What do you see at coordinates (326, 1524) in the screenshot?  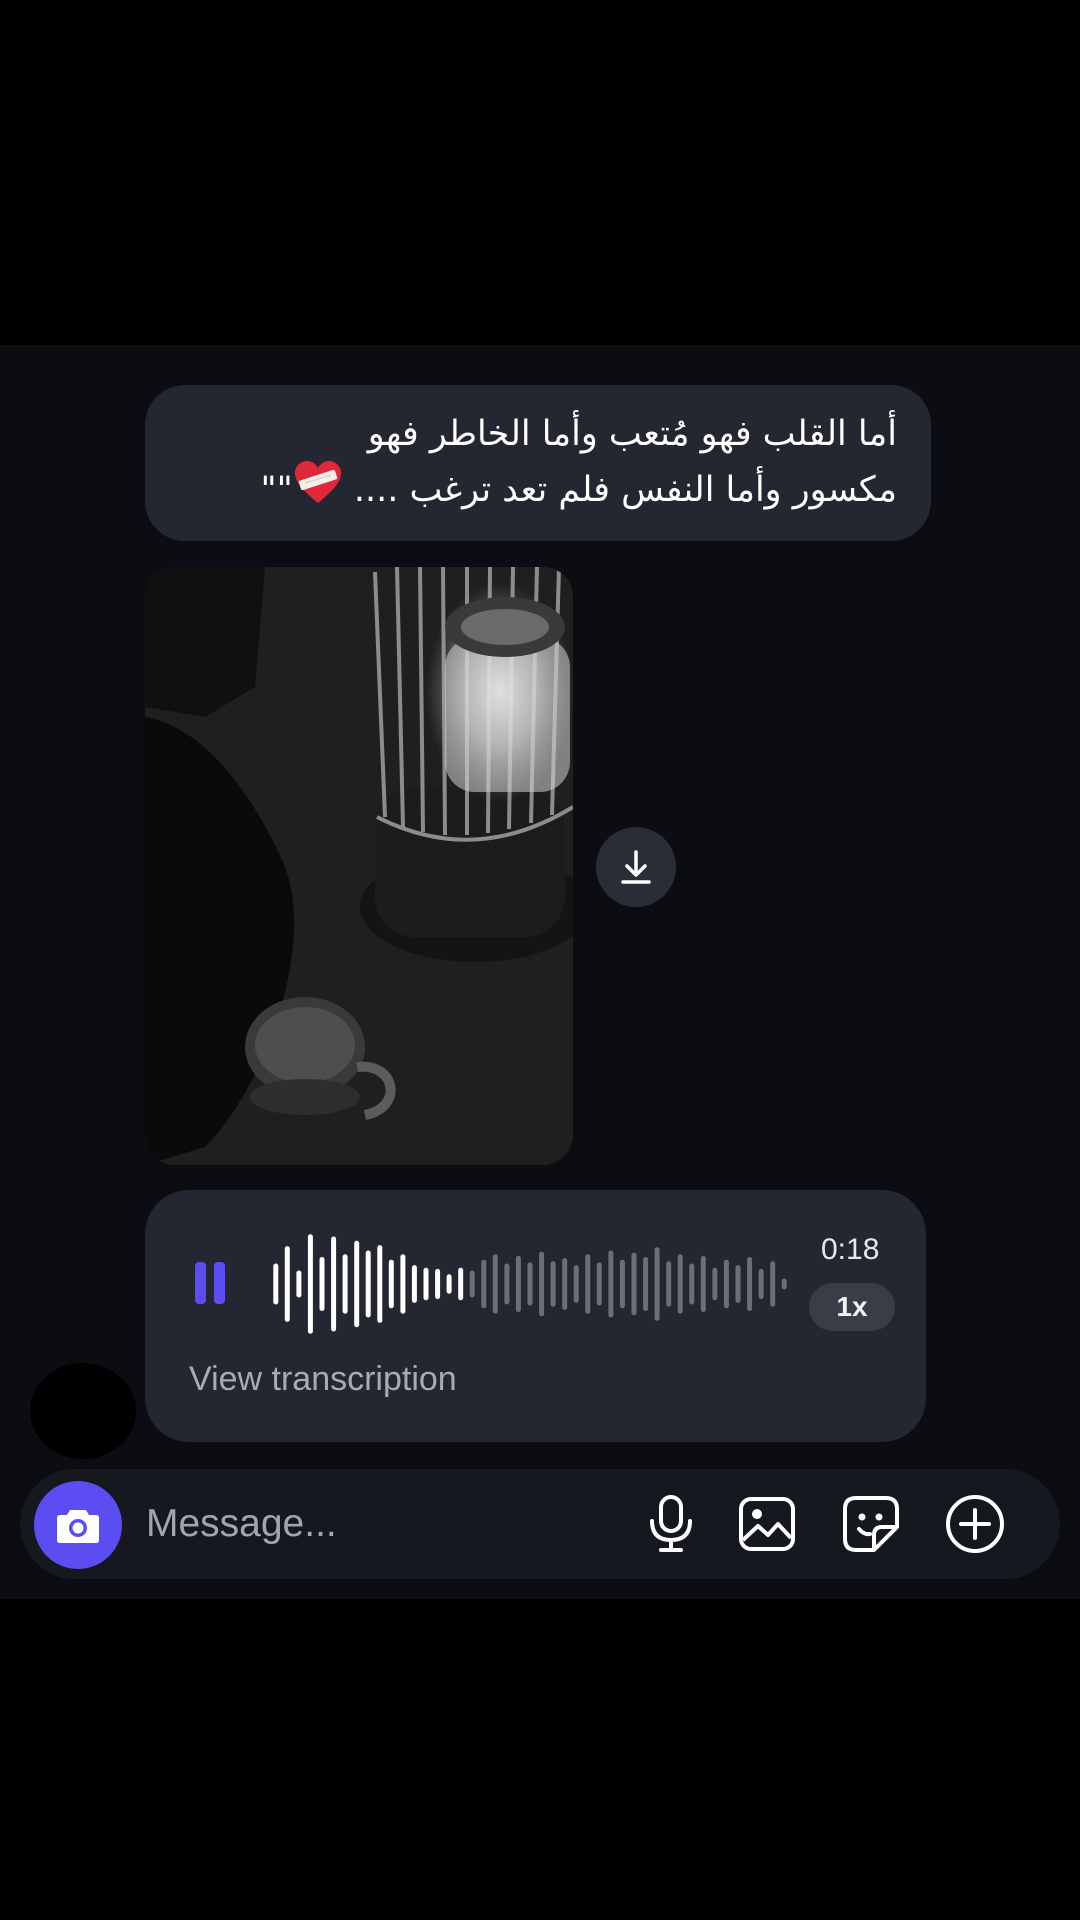 I see `message-input` at bounding box center [326, 1524].